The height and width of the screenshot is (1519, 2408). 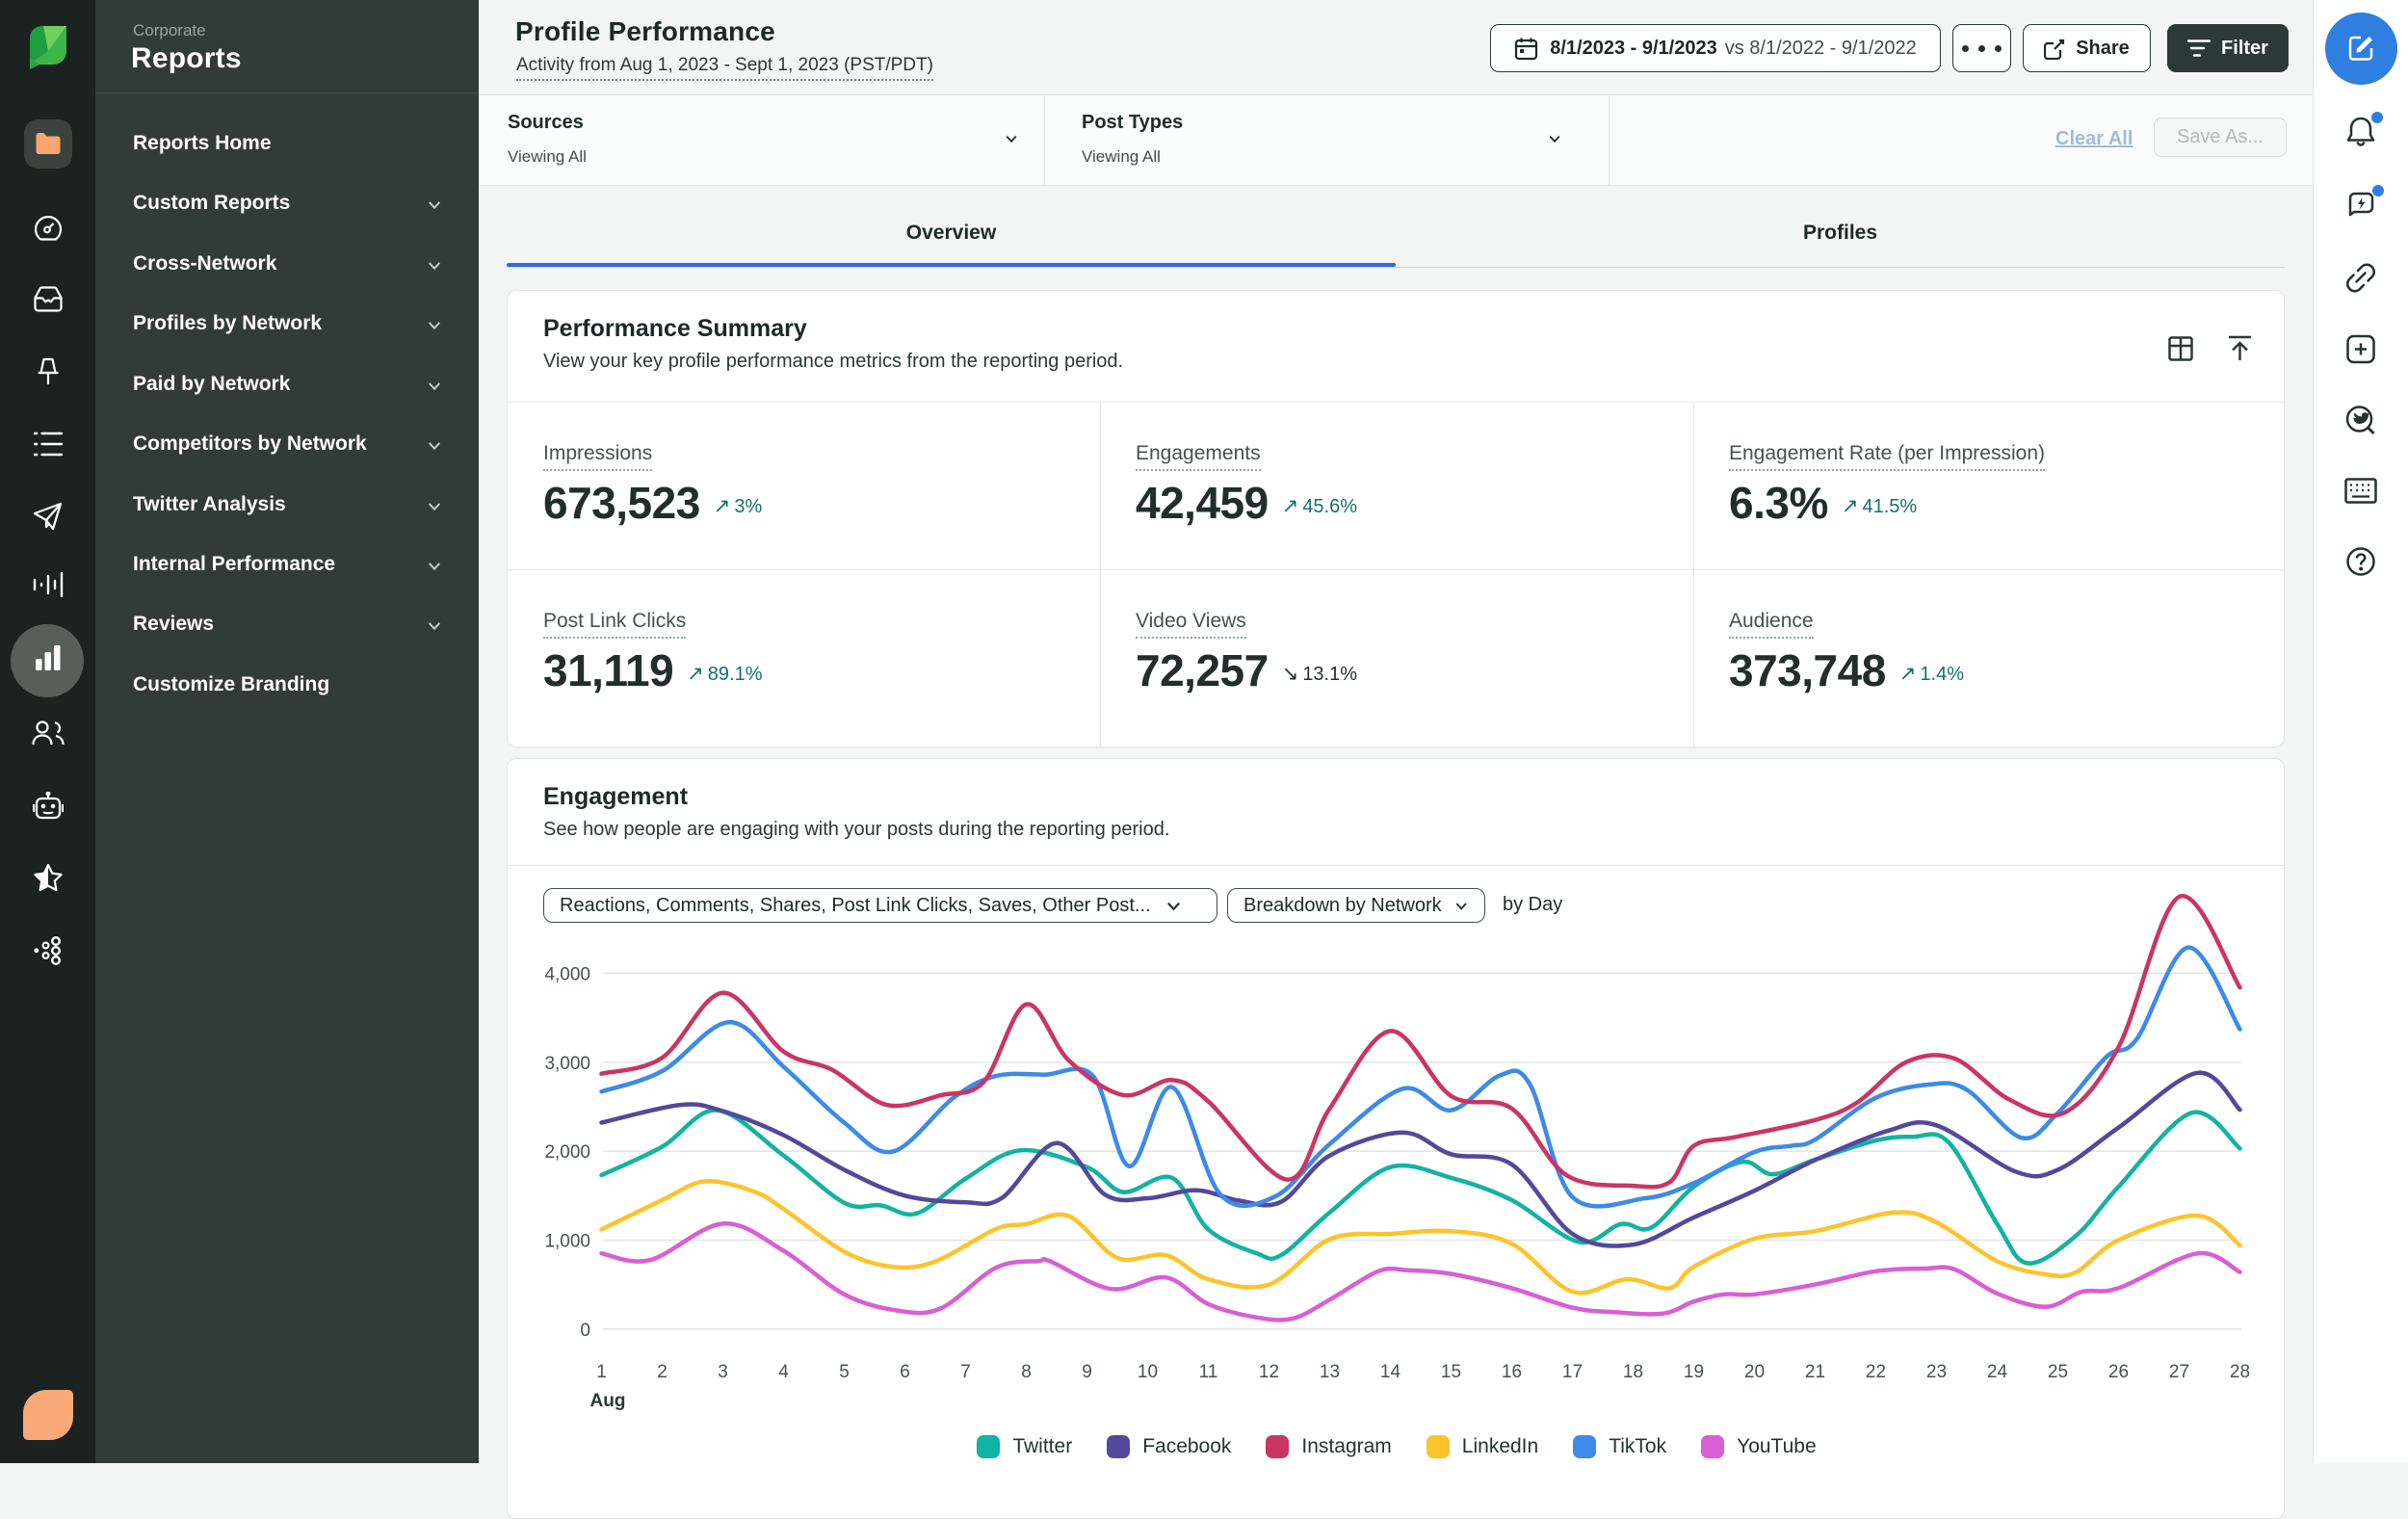 I want to click on svg-text: 7, so click(x=965, y=1372).